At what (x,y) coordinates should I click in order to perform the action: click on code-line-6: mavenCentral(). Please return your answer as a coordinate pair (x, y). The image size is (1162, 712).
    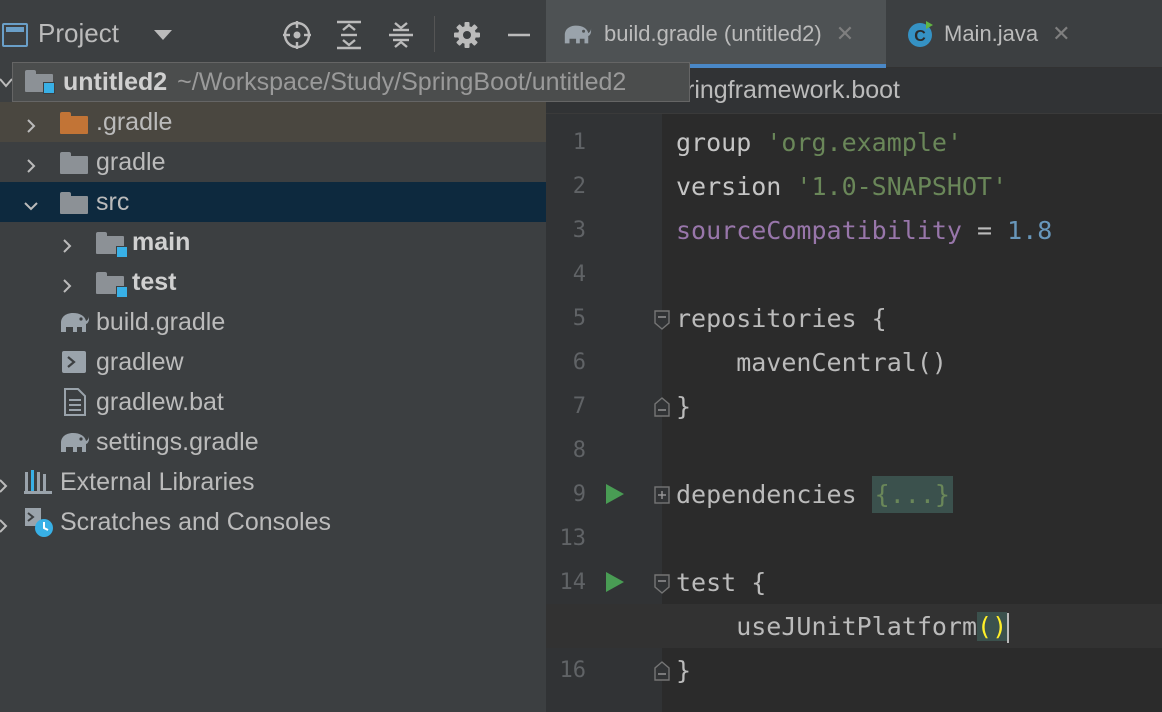
    Looking at the image, I should click on (811, 363).